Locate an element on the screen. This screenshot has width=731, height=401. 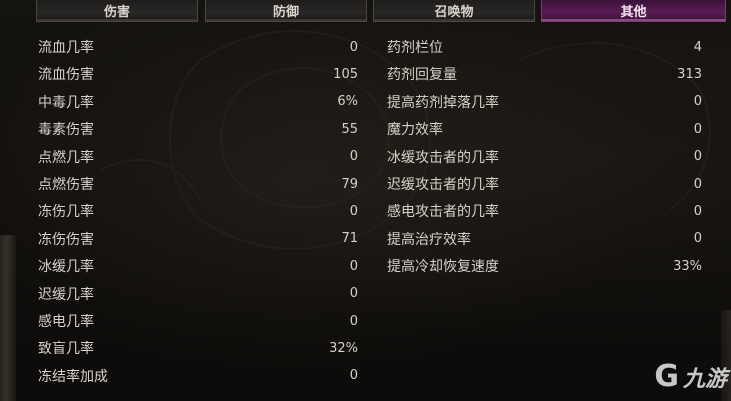
tab-bar: 伤害 防御 召唤物 其他 is located at coordinates (381, 12).